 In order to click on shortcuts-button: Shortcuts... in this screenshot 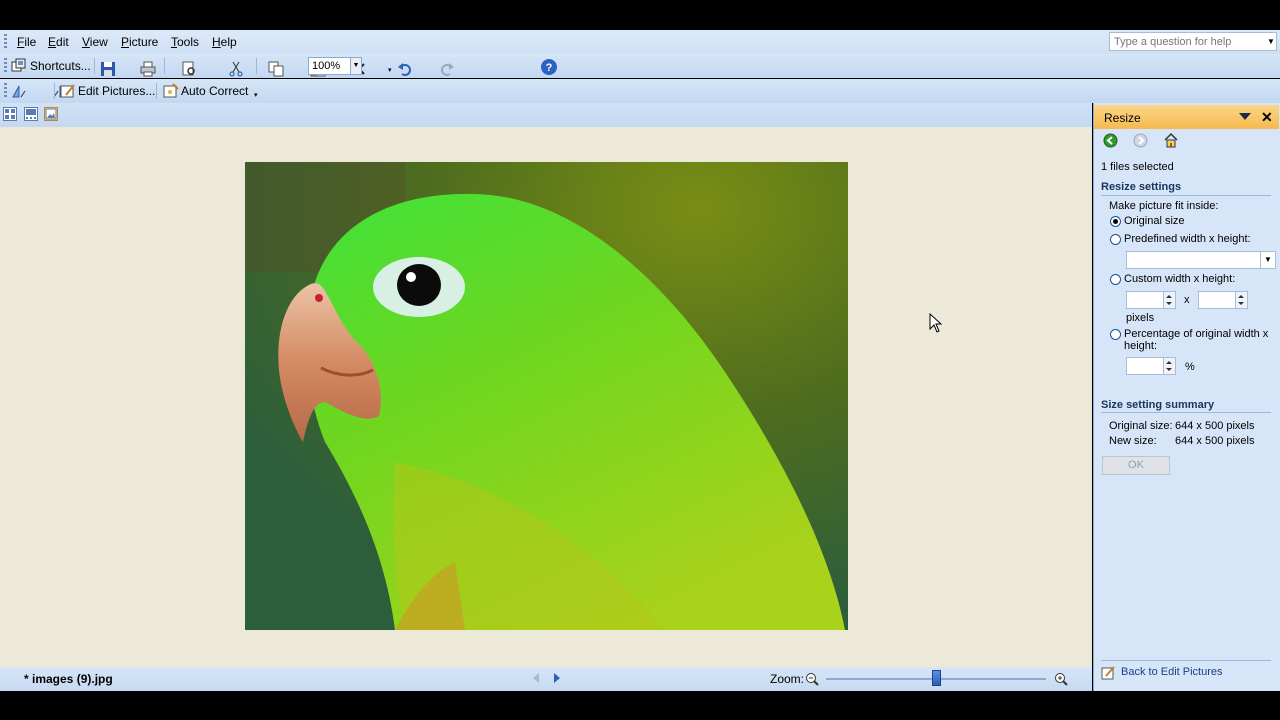, I will do `click(51, 66)`.